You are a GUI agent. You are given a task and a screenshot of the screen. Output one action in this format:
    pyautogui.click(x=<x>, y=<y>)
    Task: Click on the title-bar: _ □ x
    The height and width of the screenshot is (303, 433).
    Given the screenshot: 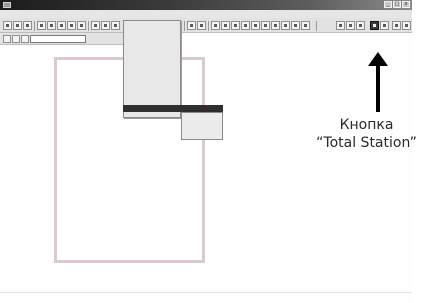 What is the action you would take?
    pyautogui.click(x=206, y=5)
    